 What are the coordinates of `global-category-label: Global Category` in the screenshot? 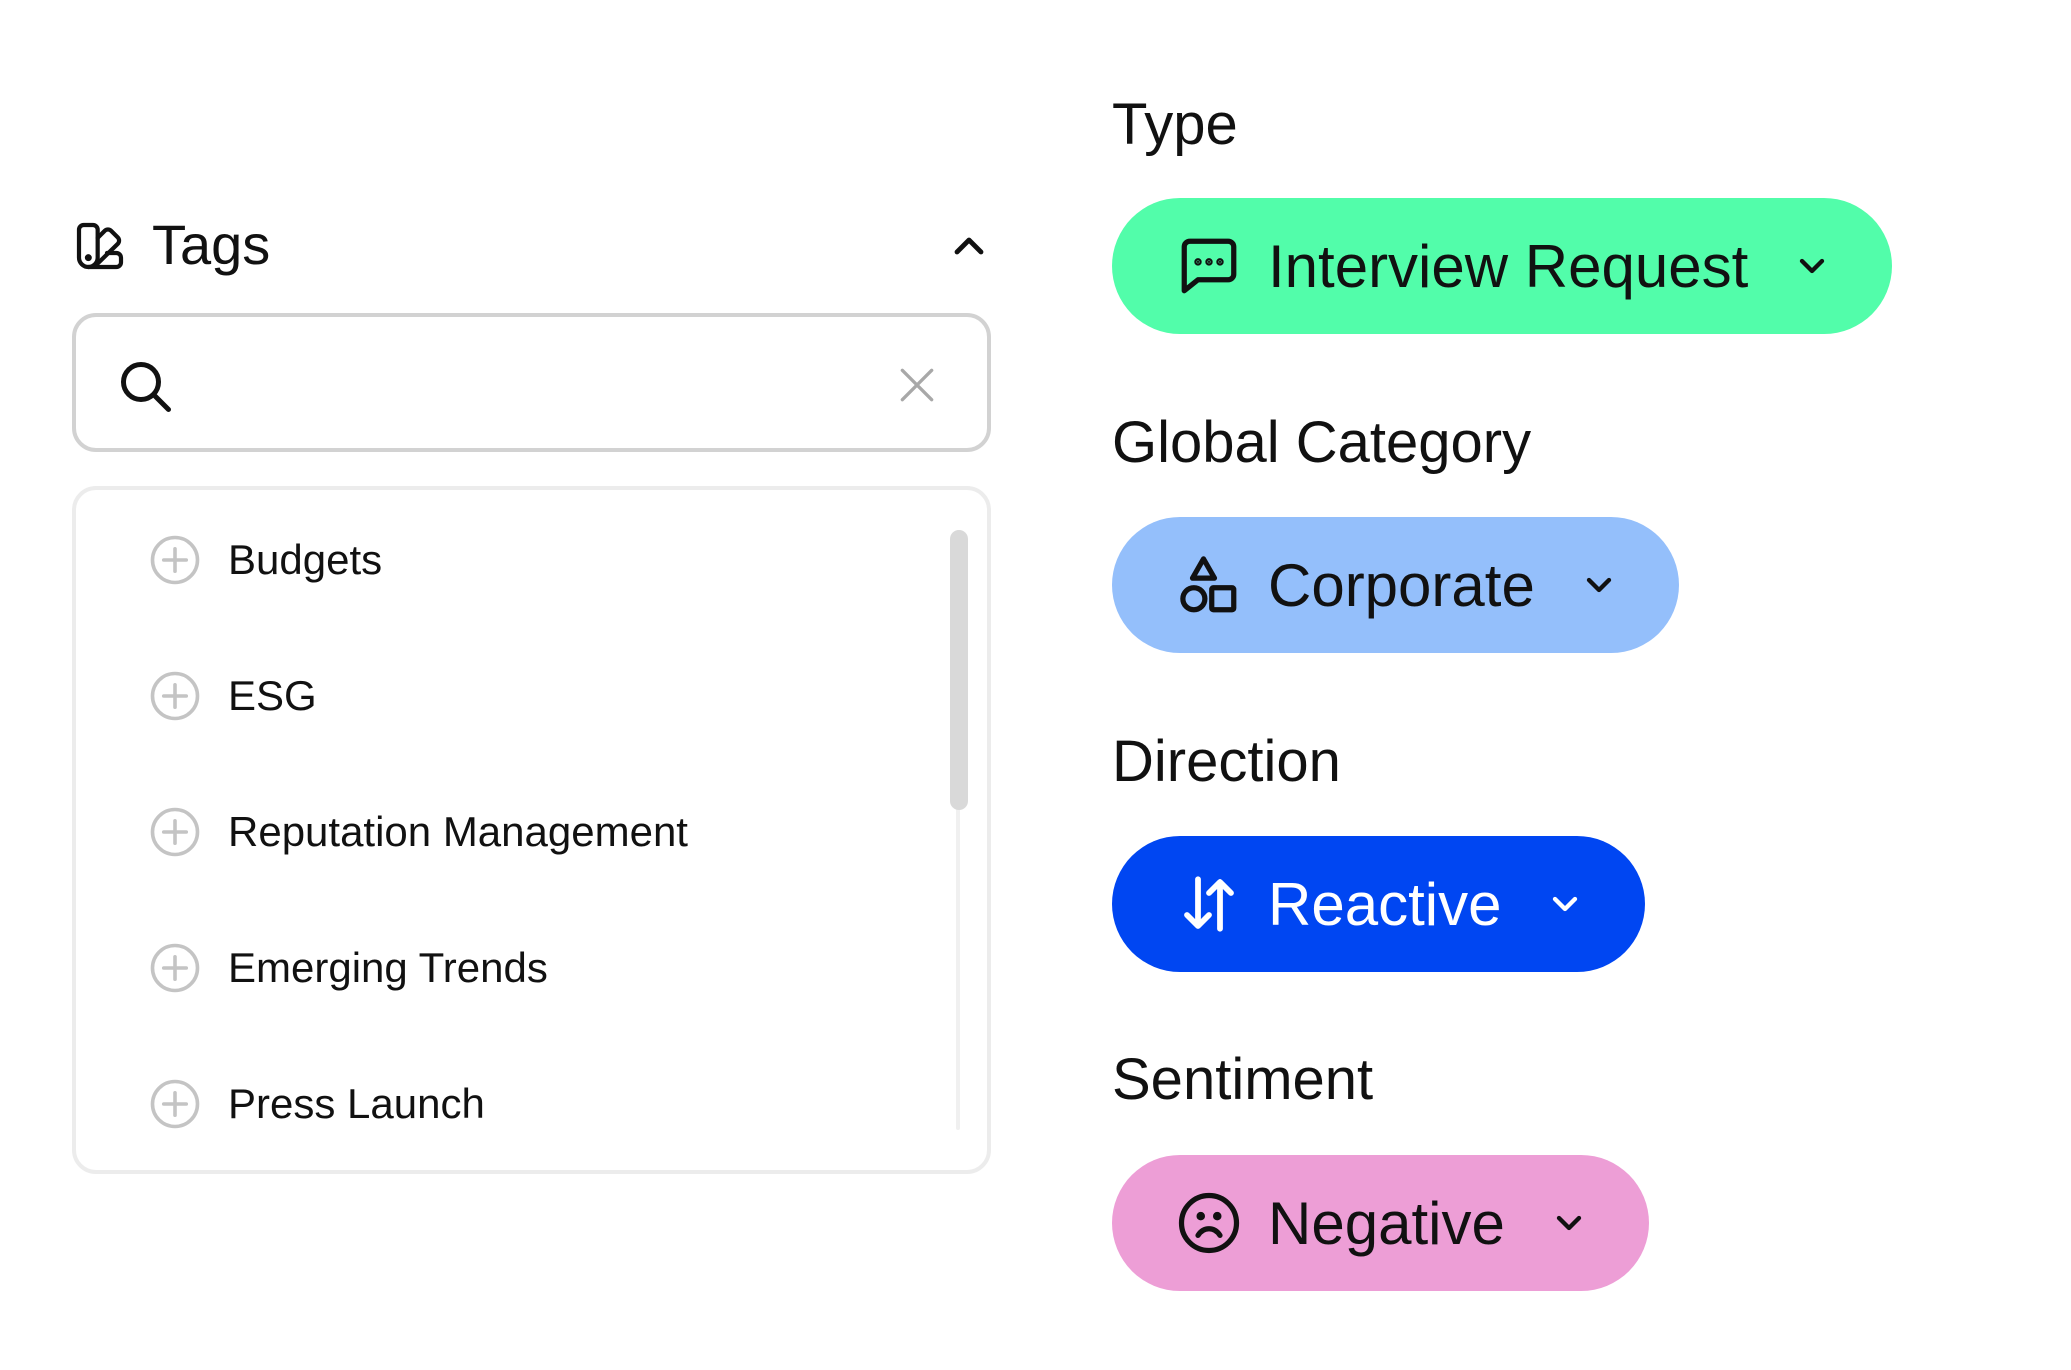 It's located at (1322, 442).